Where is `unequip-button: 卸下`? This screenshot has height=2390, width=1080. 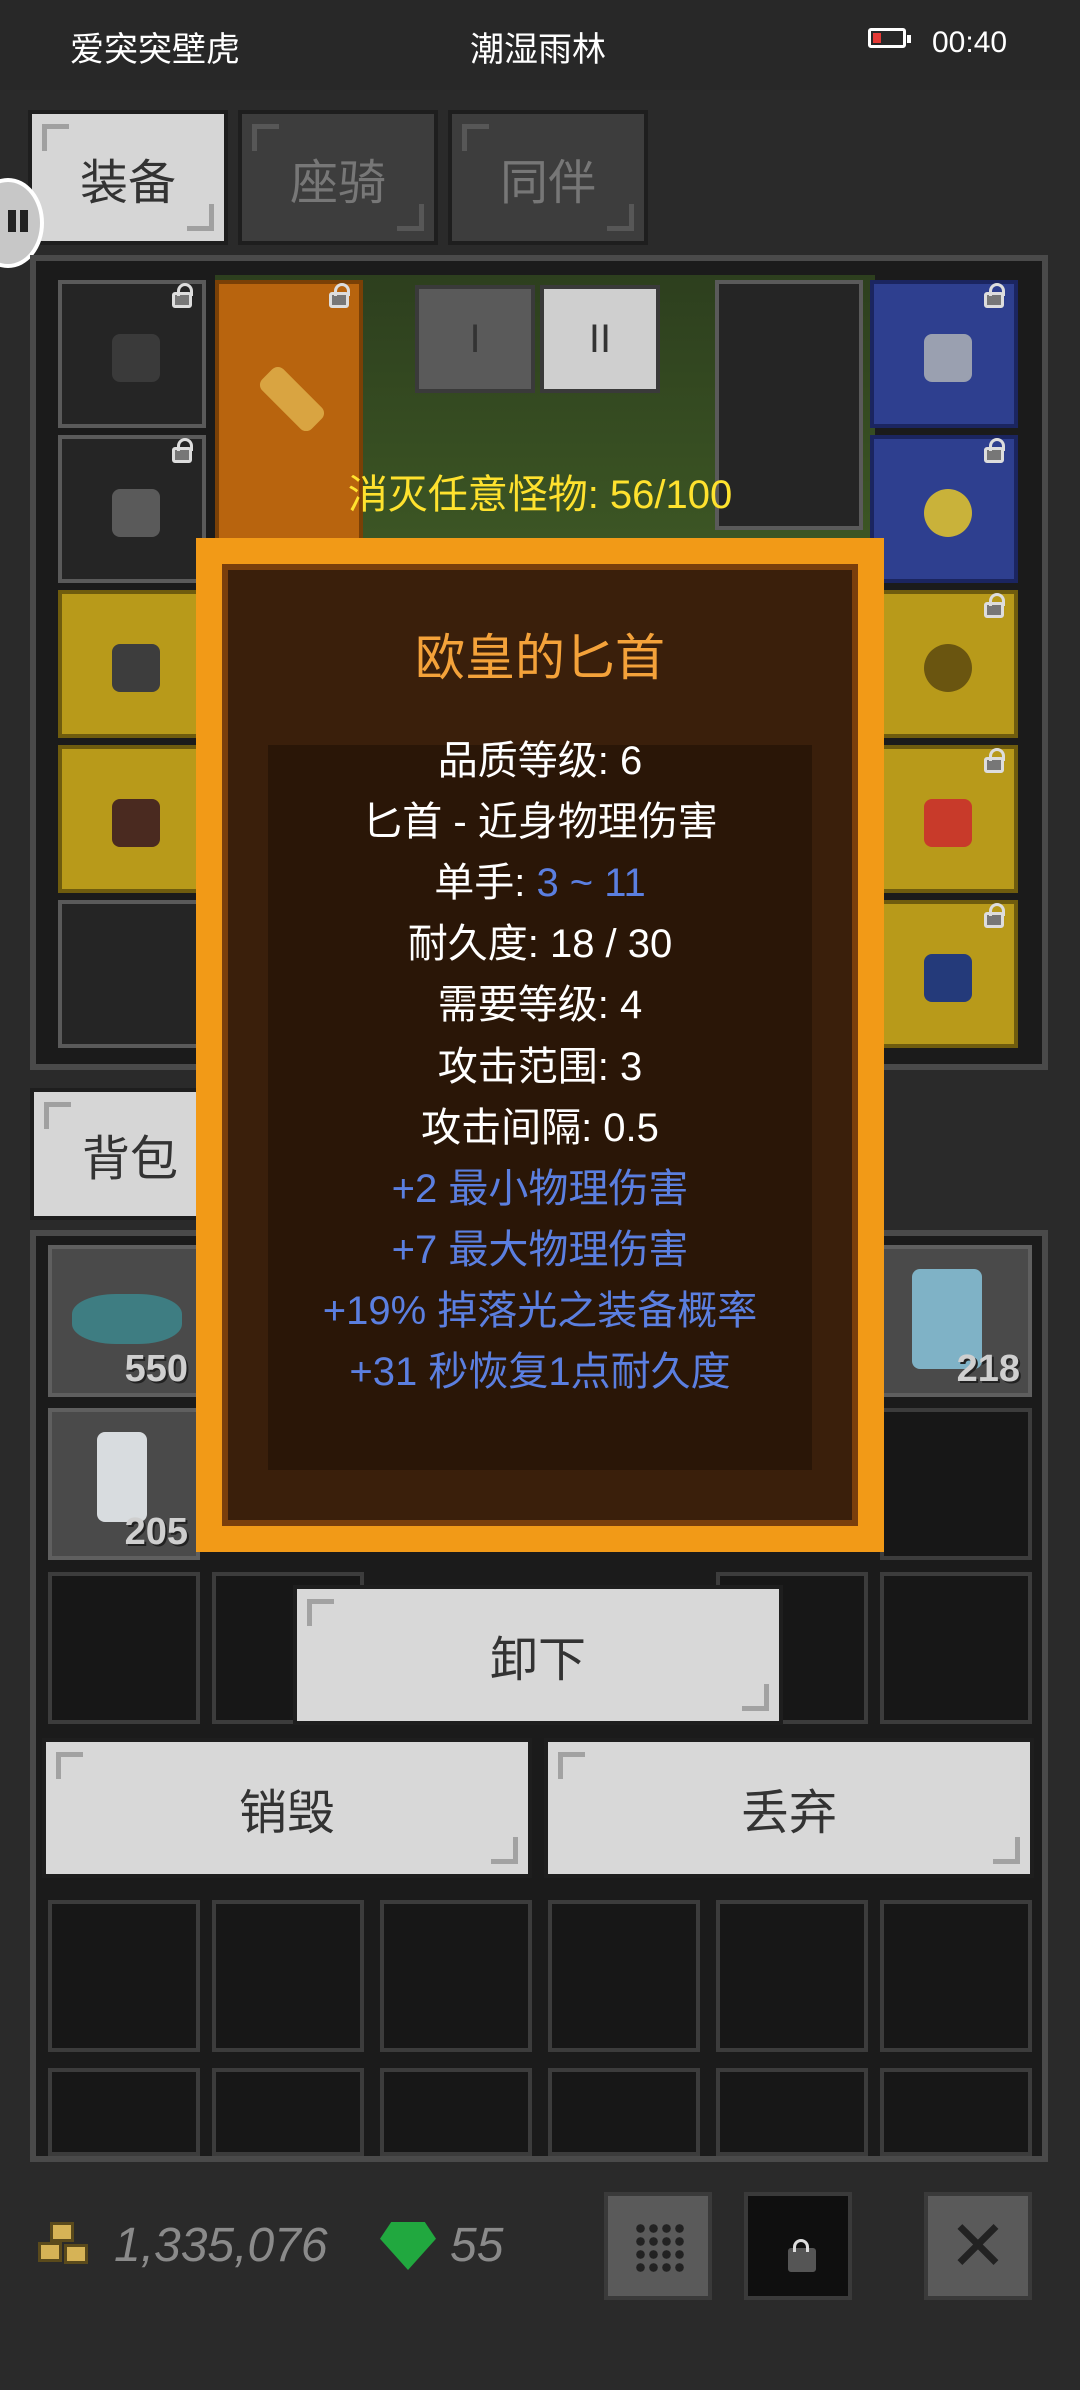 unequip-button: 卸下 is located at coordinates (538, 1655).